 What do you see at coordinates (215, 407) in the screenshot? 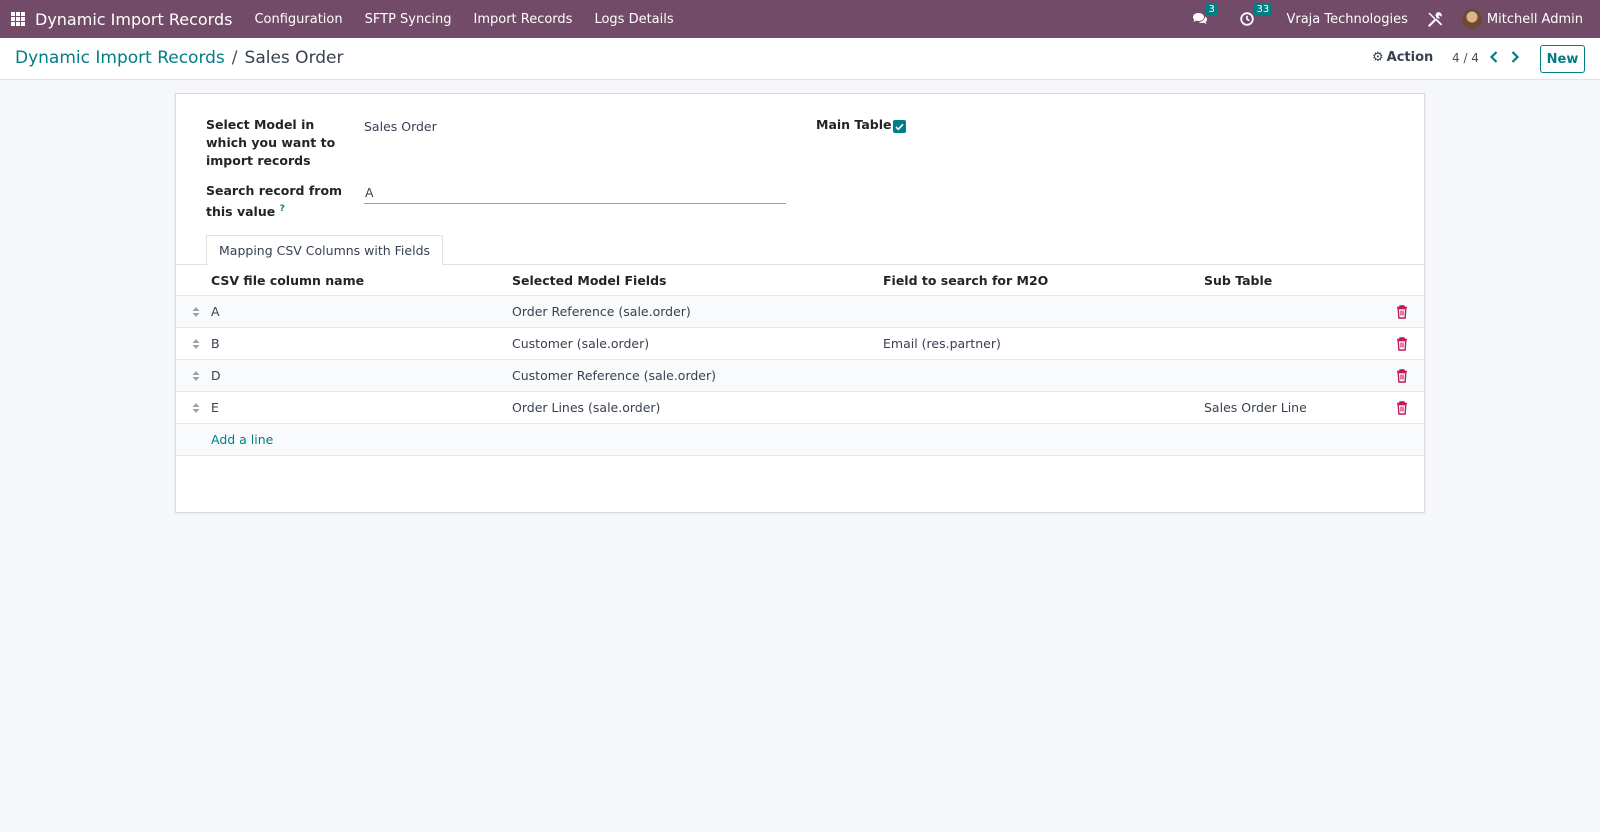
I see `cell-csv-column: E` at bounding box center [215, 407].